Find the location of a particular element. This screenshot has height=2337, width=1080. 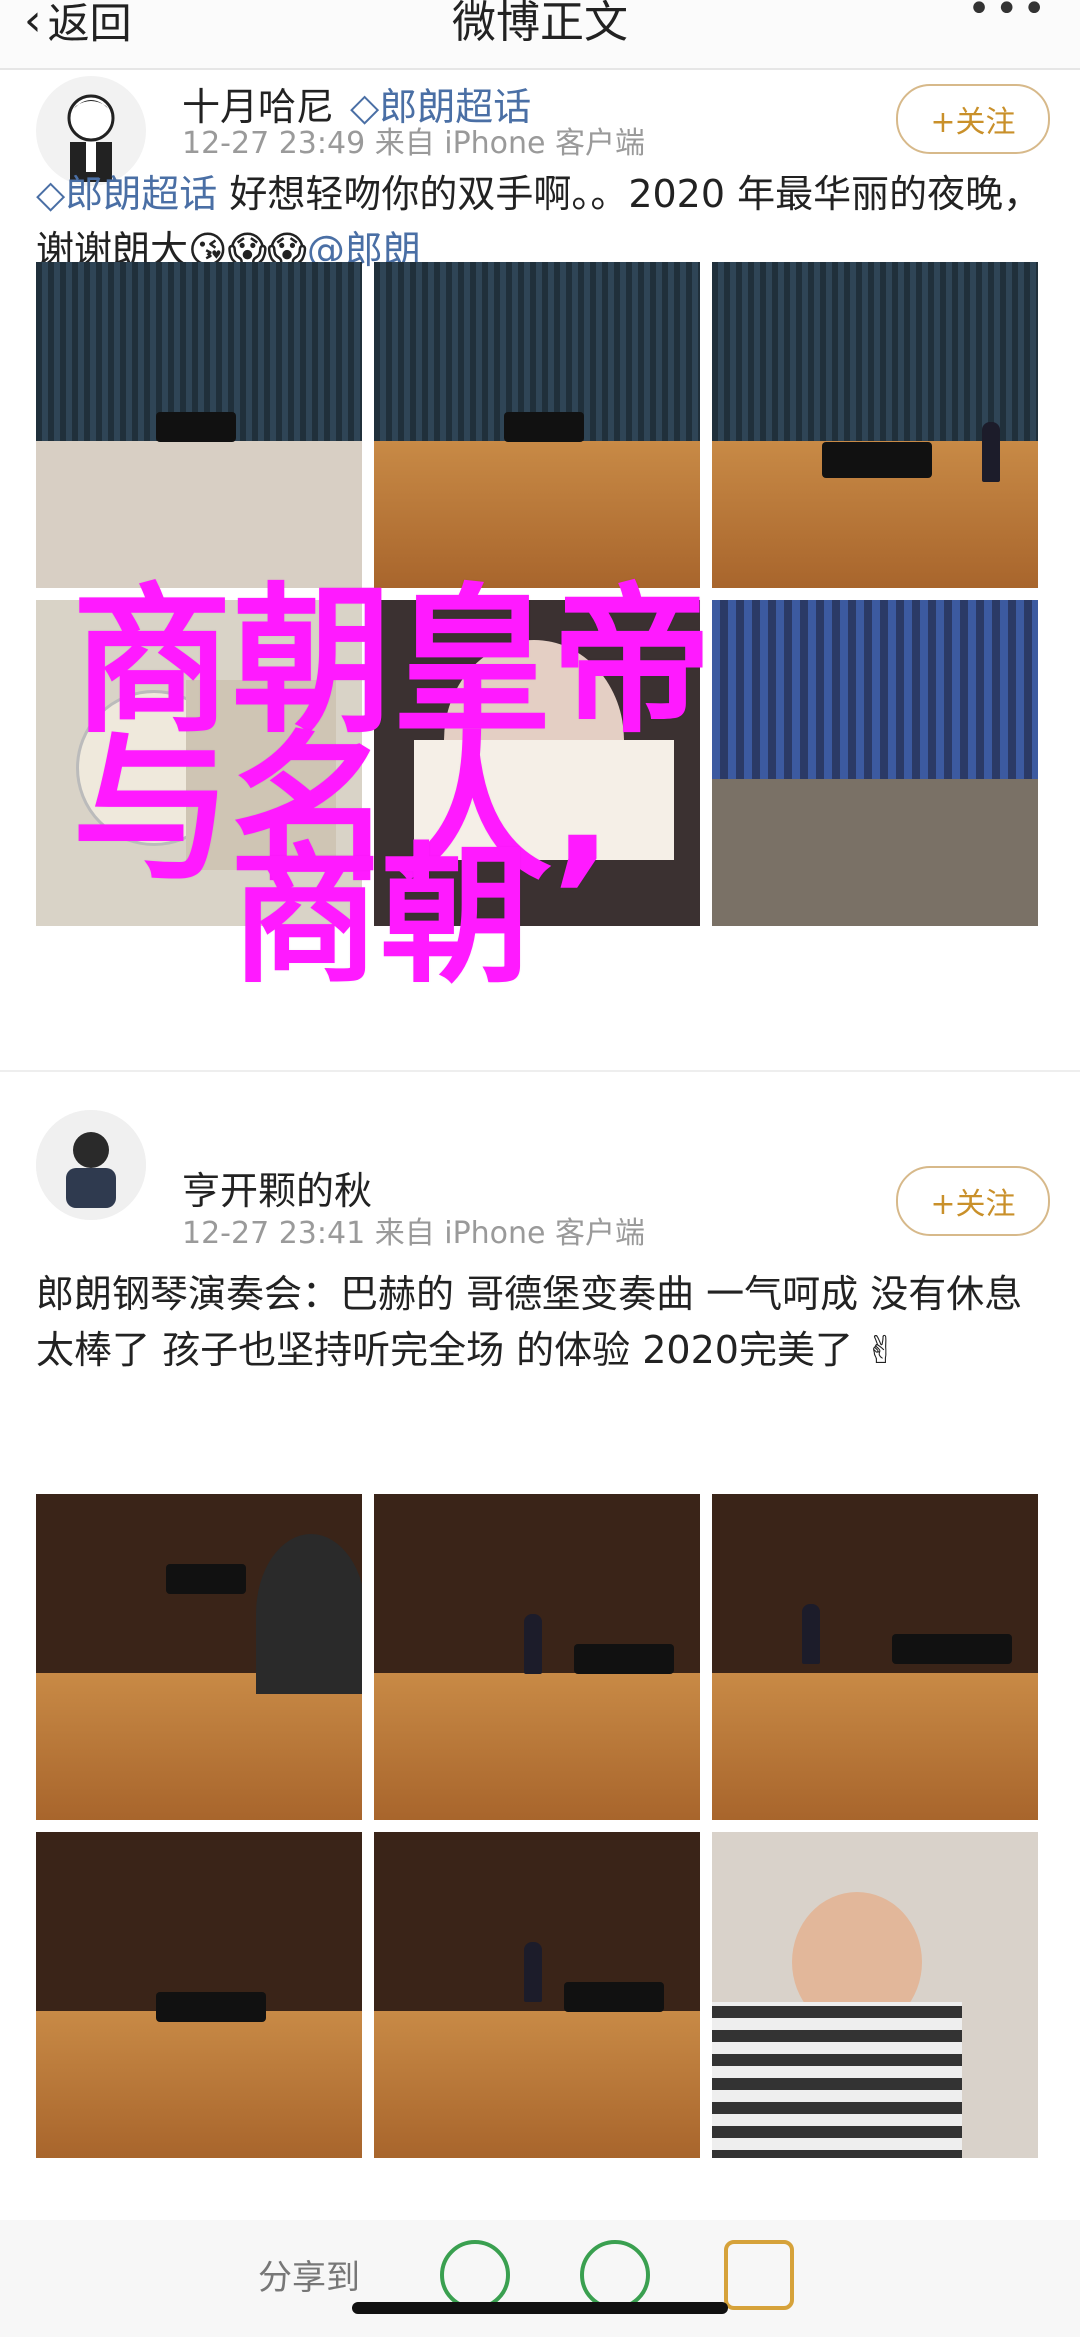

top-bar: ‹ 返回 微博正文 ••• is located at coordinates (540, 35).